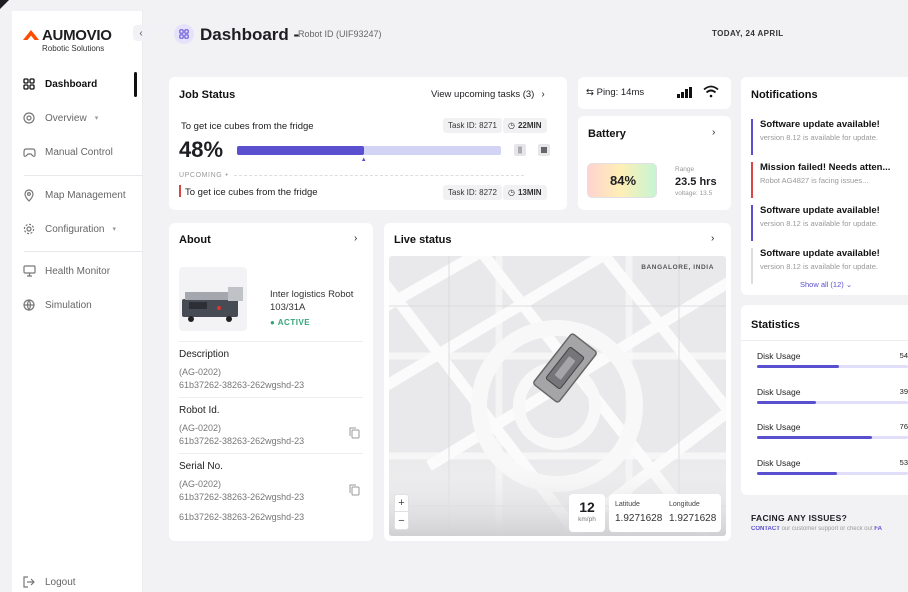 The image size is (908, 592). I want to click on notification-desc: version 8.12 is available for update., so click(819, 137).